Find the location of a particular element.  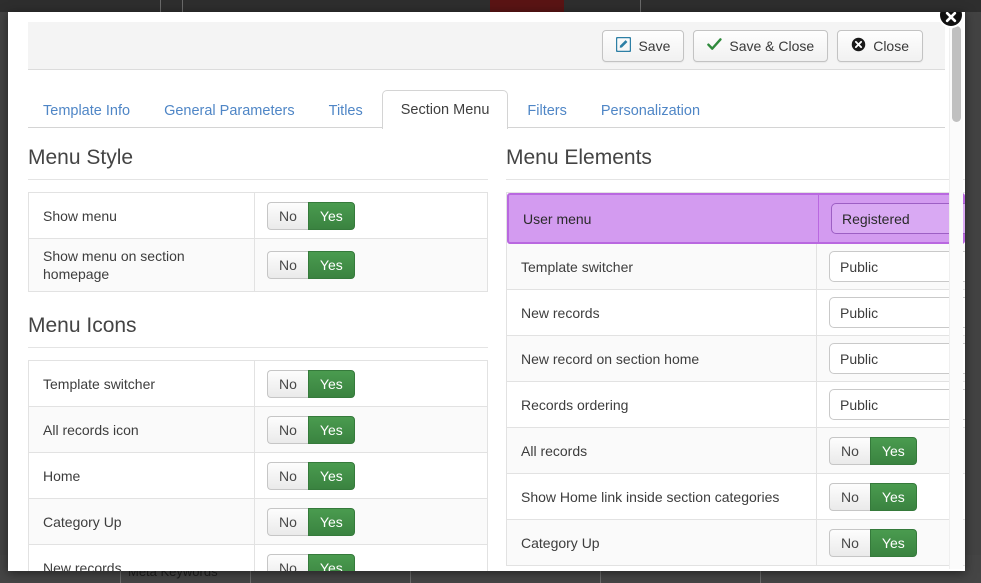

access-level-select-value: Registered is located at coordinates (876, 218).